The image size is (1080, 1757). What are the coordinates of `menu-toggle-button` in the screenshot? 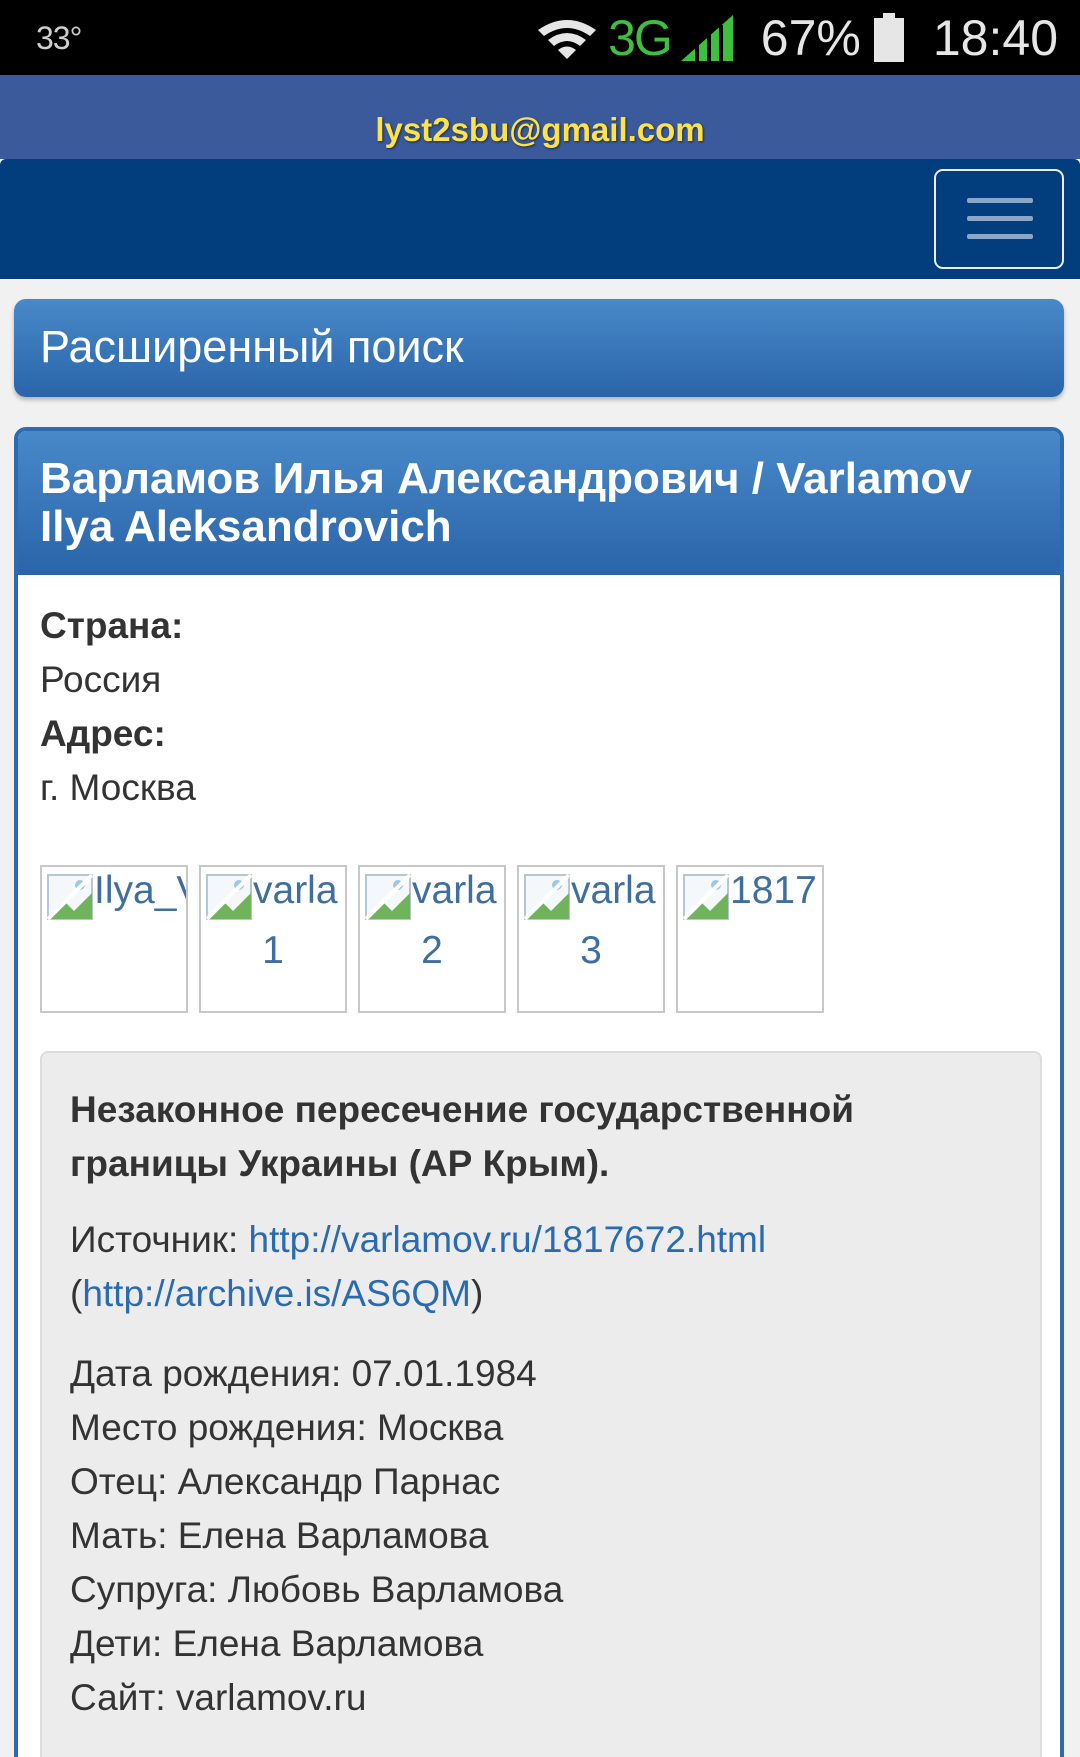 It's located at (999, 219).